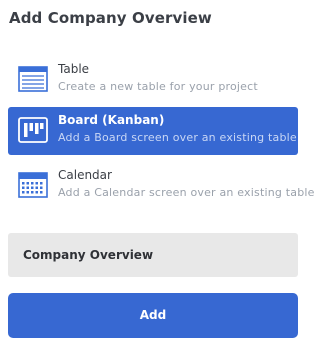 The image size is (320, 348). What do you see at coordinates (33, 130) in the screenshot?
I see `kanban-board-icon` at bounding box center [33, 130].